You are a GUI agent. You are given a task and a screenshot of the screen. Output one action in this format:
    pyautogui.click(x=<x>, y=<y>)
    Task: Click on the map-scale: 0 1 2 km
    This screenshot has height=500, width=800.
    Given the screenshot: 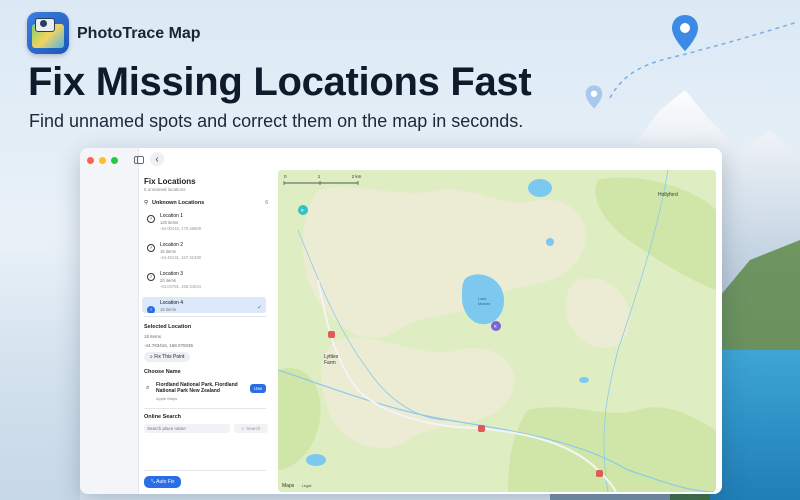 What is the action you would take?
    pyautogui.click(x=323, y=176)
    